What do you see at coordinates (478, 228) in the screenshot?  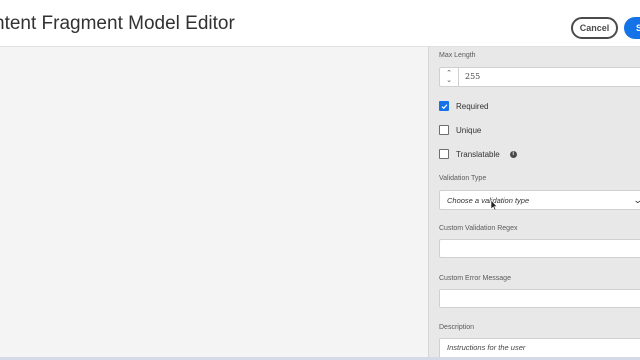 I see `custom-regex-label: Custom Validation Regex` at bounding box center [478, 228].